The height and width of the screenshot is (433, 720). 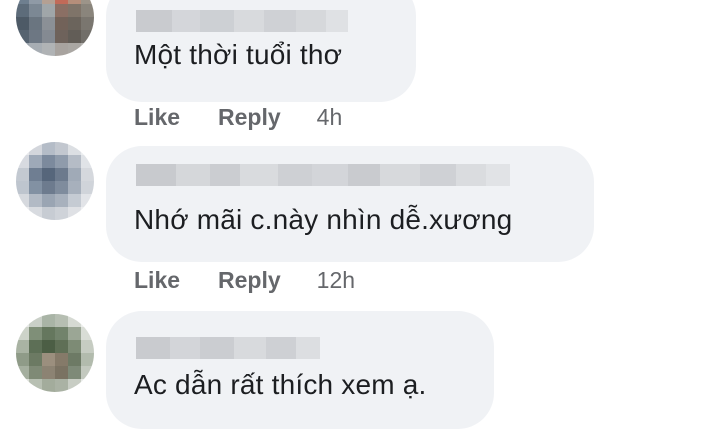 What do you see at coordinates (238, 54) in the screenshot?
I see `comment-text: Một thời tuổi thơ` at bounding box center [238, 54].